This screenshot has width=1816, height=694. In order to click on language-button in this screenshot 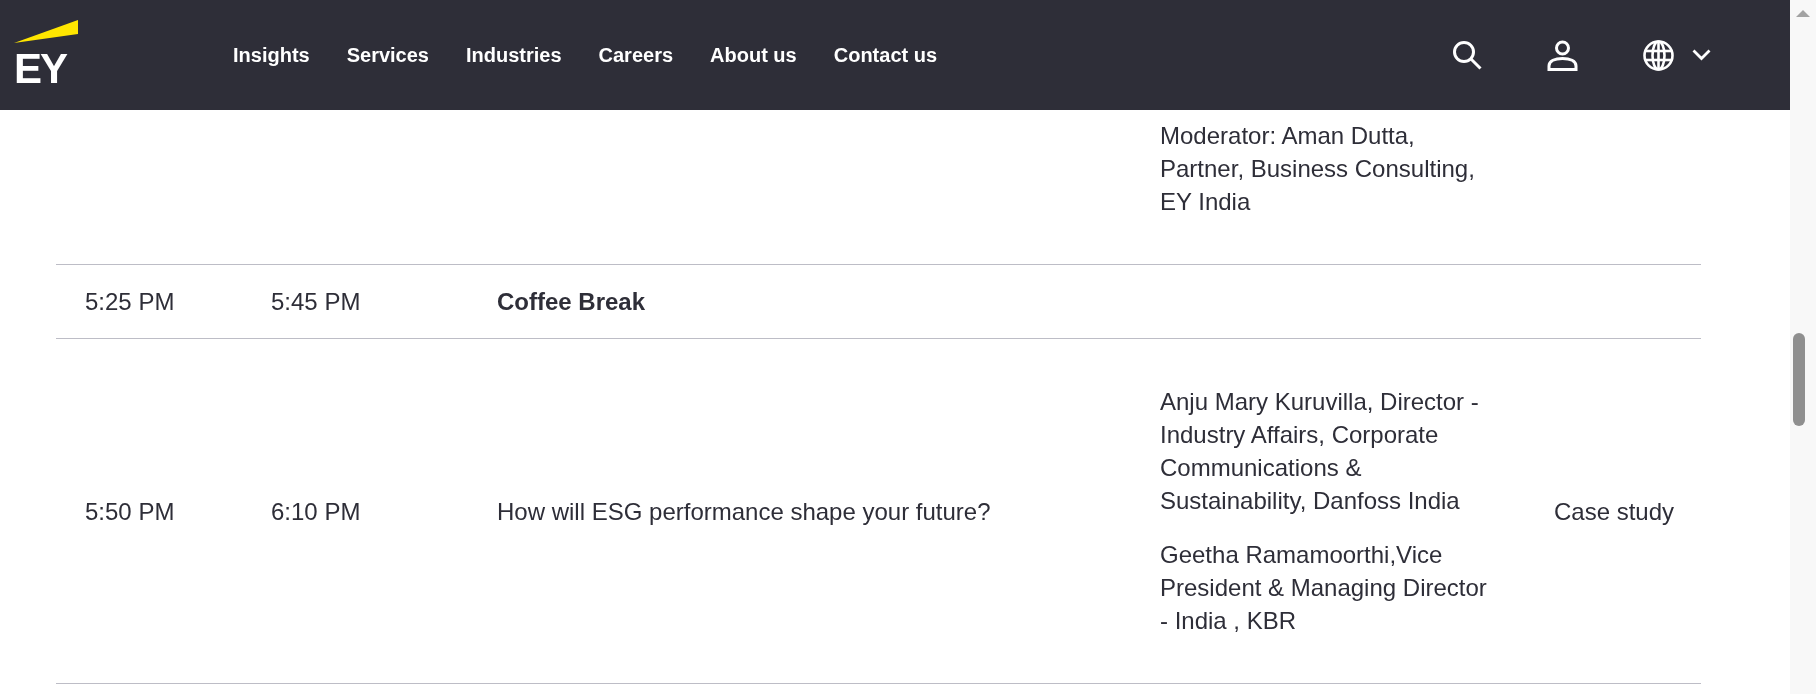, I will do `click(1677, 55)`.